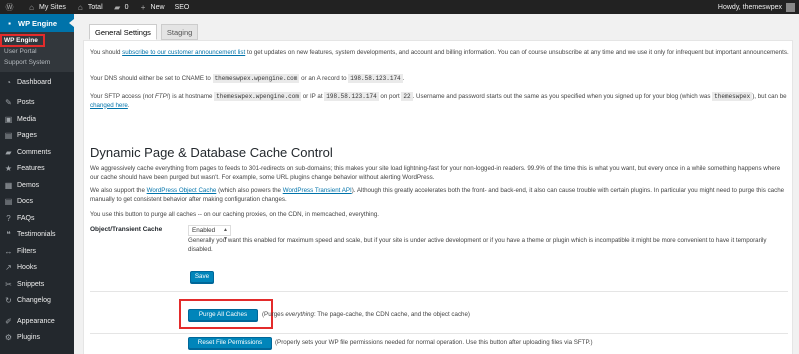  I want to click on submenu-item-user-portal: User Portal, so click(37, 51).